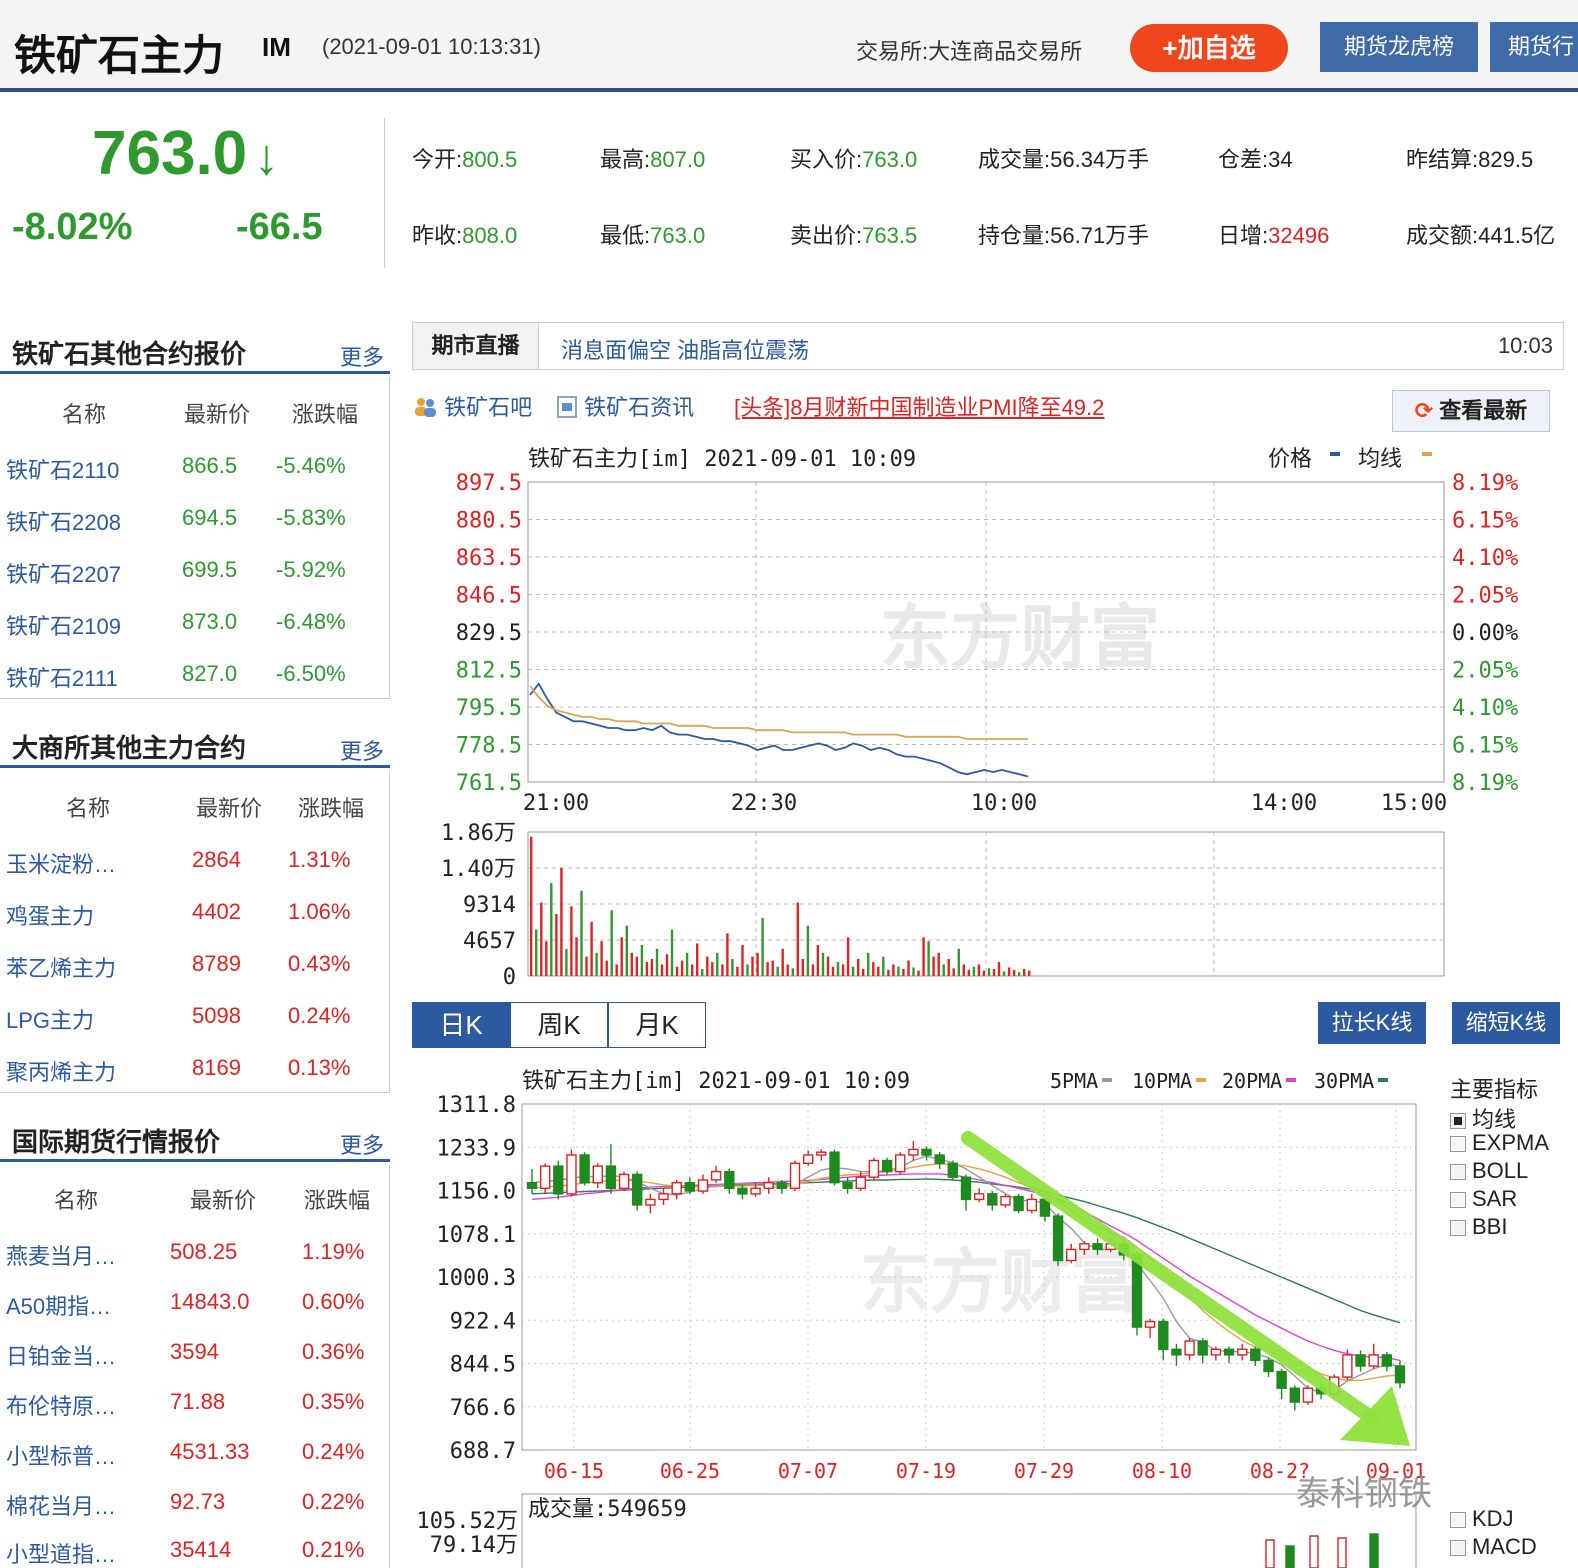 The width and height of the screenshot is (1578, 1568). What do you see at coordinates (489, 671) in the screenshot?
I see `intraday-y-tick: 812.5` at bounding box center [489, 671].